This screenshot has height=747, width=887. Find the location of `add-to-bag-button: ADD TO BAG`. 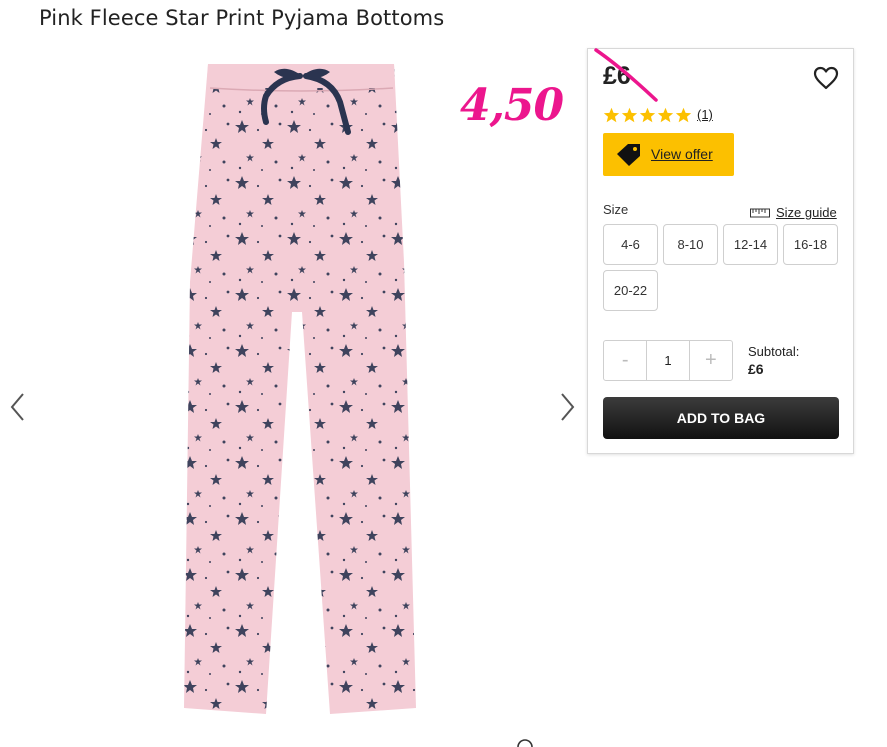

add-to-bag-button: ADD TO BAG is located at coordinates (721, 418).